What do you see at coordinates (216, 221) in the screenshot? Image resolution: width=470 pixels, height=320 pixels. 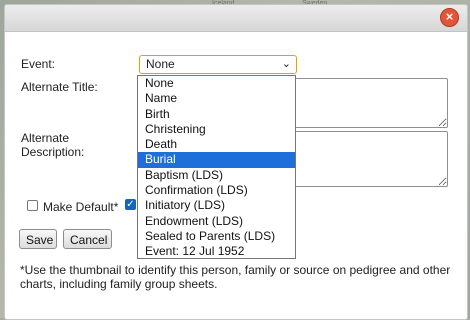 I see `event-option-endowment-lds: Endowment (LDS)` at bounding box center [216, 221].